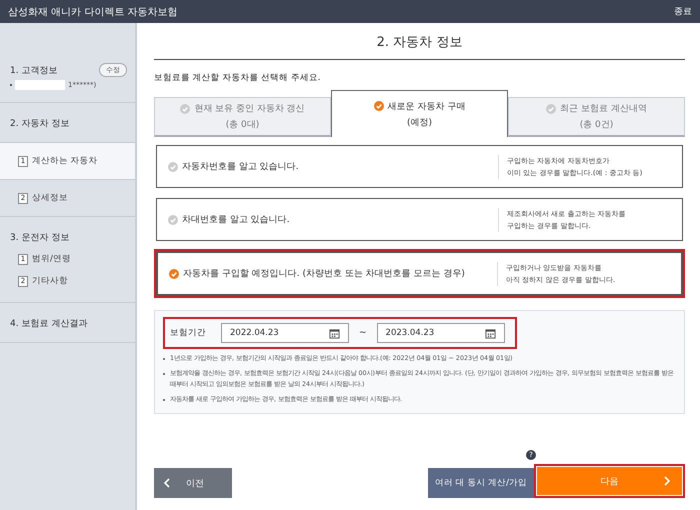 The image size is (700, 510). What do you see at coordinates (324, 274) in the screenshot?
I see `option-label: 자동차를 구입할 예정입니다. (차량번호 또는 차대번호를 모르는 경우)` at bounding box center [324, 274].